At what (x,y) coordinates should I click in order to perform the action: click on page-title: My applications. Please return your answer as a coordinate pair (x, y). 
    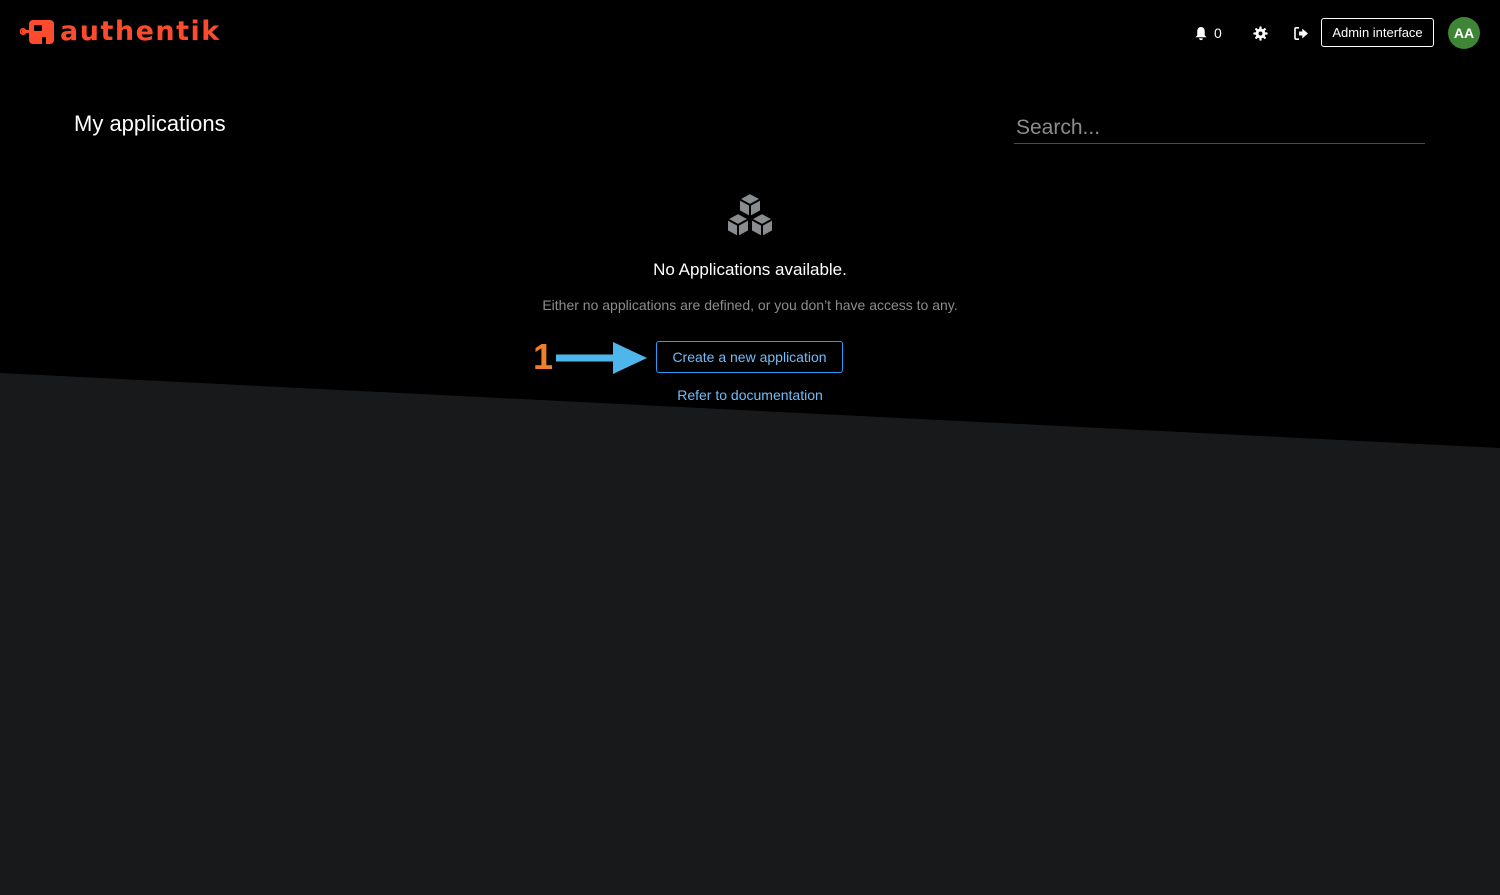
    Looking at the image, I should click on (150, 123).